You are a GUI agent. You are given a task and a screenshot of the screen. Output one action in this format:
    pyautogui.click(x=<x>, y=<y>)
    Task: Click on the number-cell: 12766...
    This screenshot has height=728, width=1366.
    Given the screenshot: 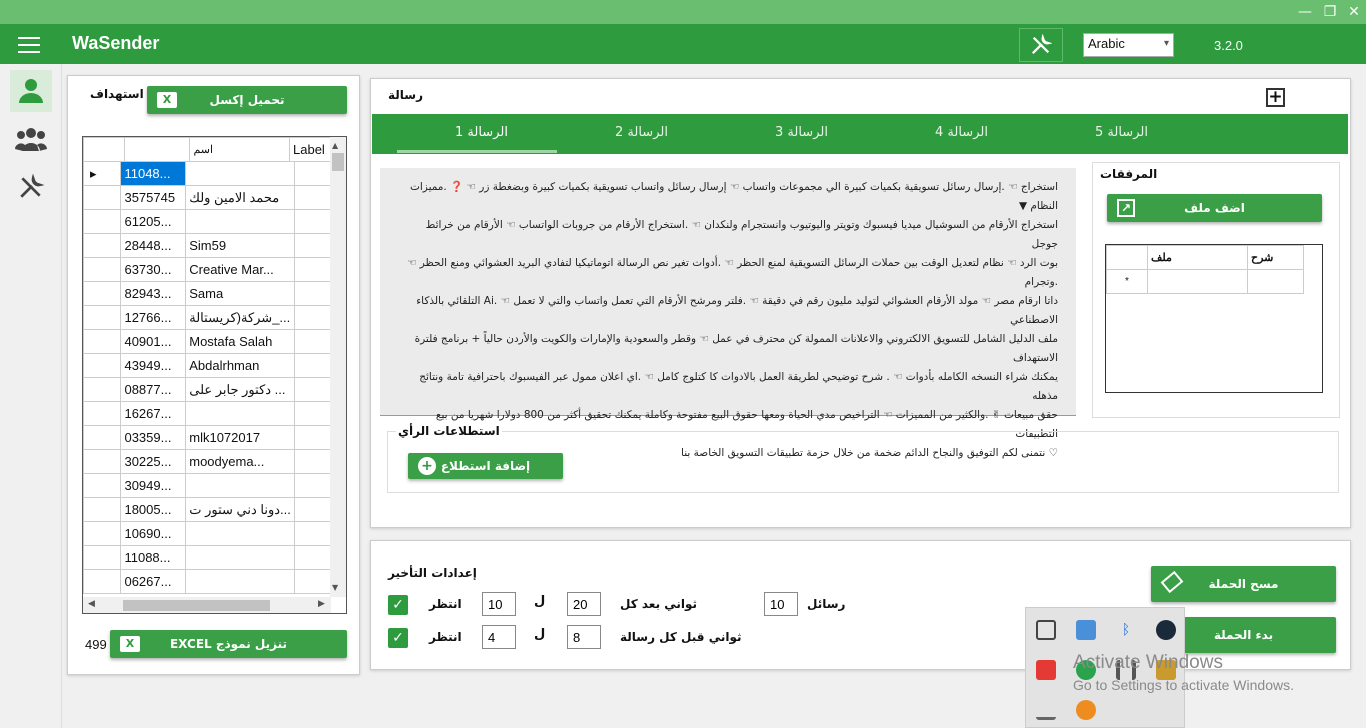 What is the action you would take?
    pyautogui.click(x=153, y=317)
    